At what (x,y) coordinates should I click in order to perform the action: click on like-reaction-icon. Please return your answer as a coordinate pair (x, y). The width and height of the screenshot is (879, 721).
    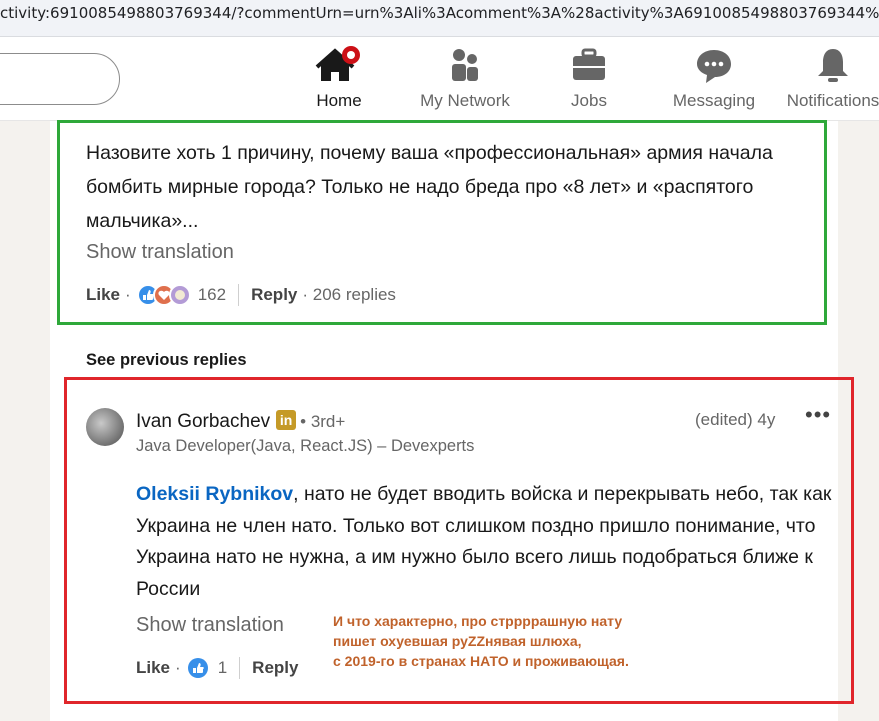
    Looking at the image, I should click on (198, 668).